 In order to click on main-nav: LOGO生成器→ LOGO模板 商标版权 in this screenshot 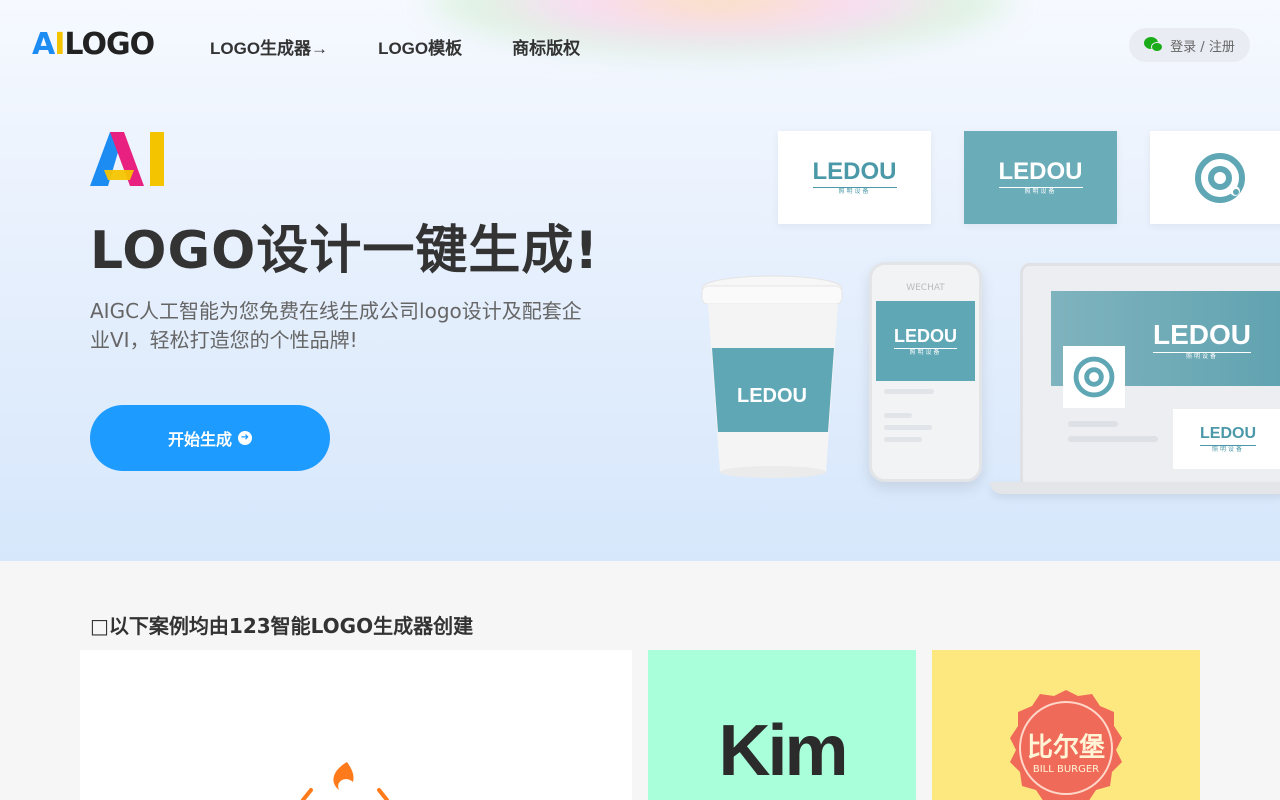, I will do `click(395, 46)`.